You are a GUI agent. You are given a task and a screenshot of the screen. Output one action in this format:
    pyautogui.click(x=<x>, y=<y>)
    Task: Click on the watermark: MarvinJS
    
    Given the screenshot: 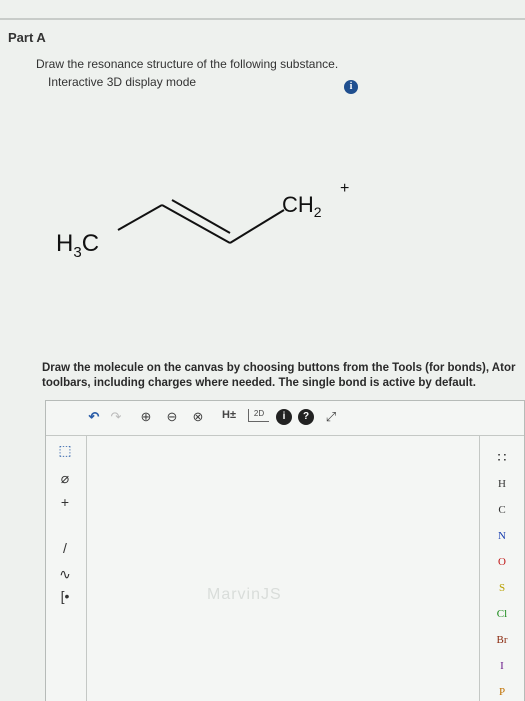 What is the action you would take?
    pyautogui.click(x=244, y=594)
    